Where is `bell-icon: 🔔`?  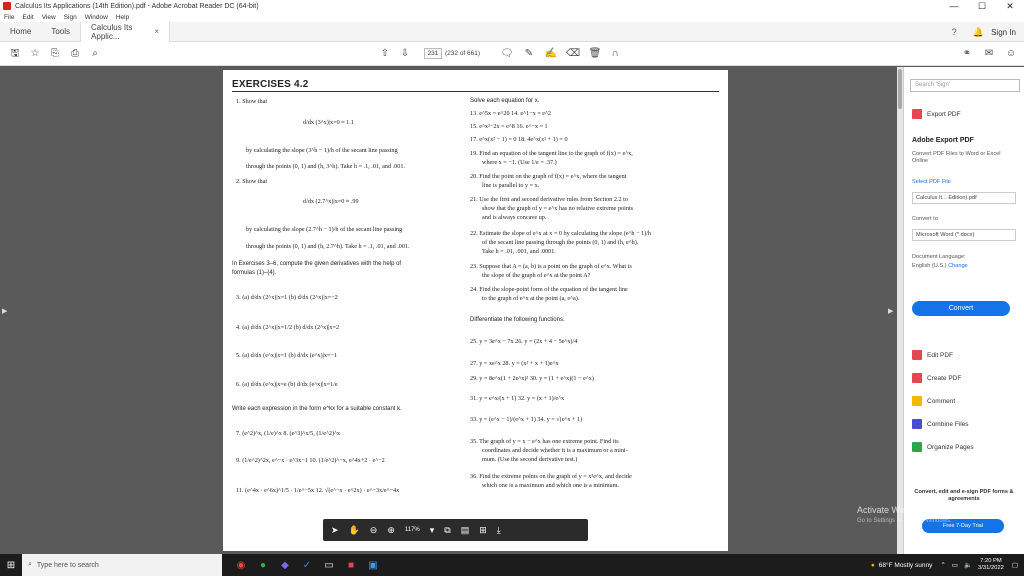 bell-icon: 🔔 is located at coordinates (978, 32).